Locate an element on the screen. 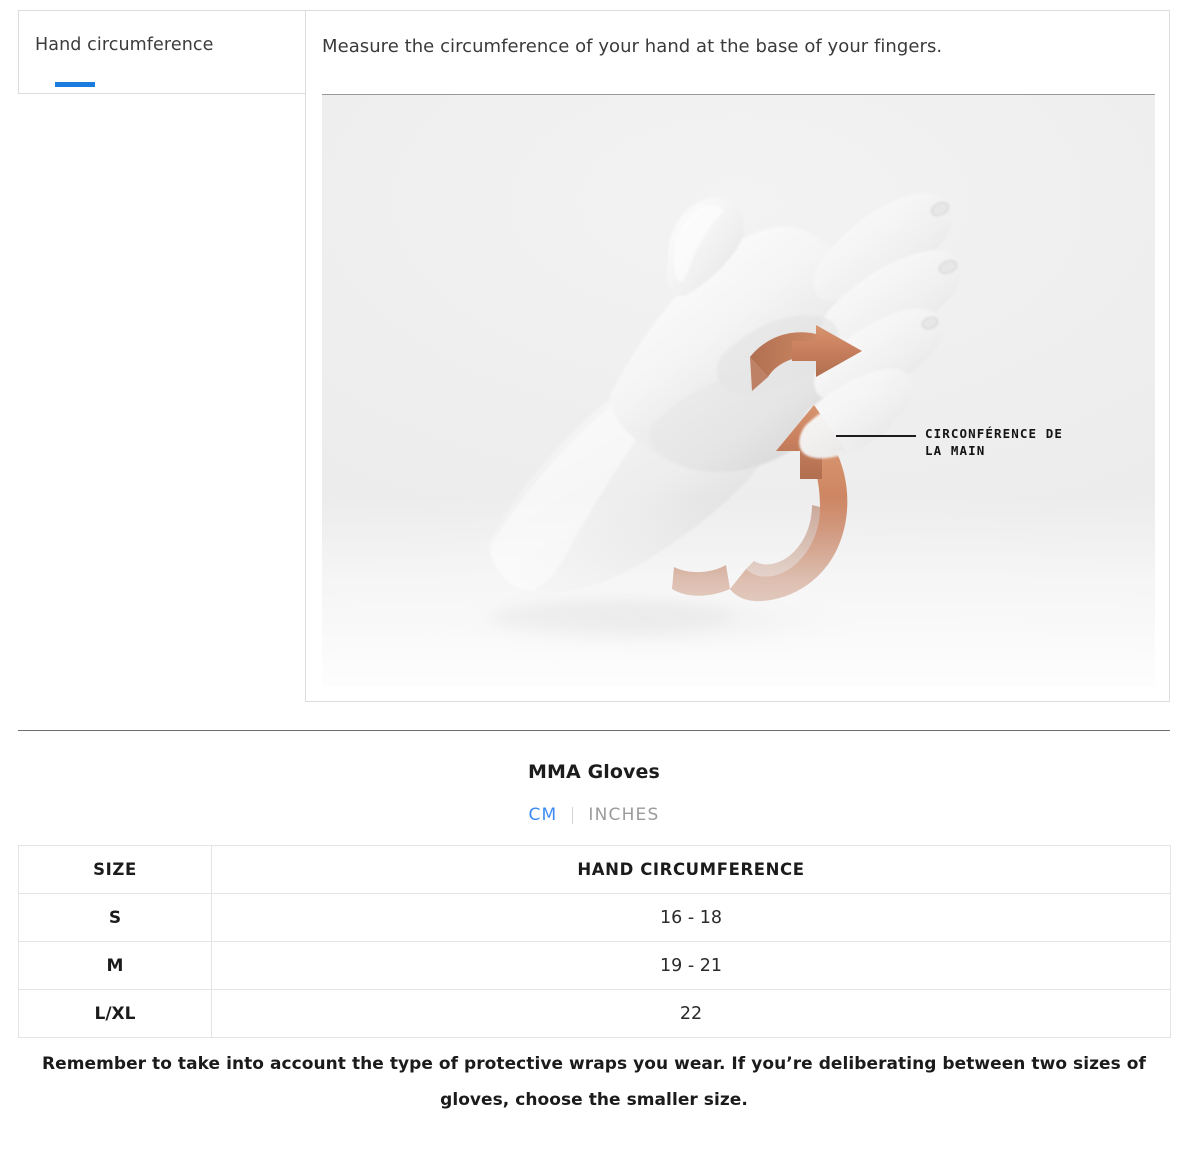 The width and height of the screenshot is (1188, 1150). table-row: L/XL 22 is located at coordinates (594, 1013).